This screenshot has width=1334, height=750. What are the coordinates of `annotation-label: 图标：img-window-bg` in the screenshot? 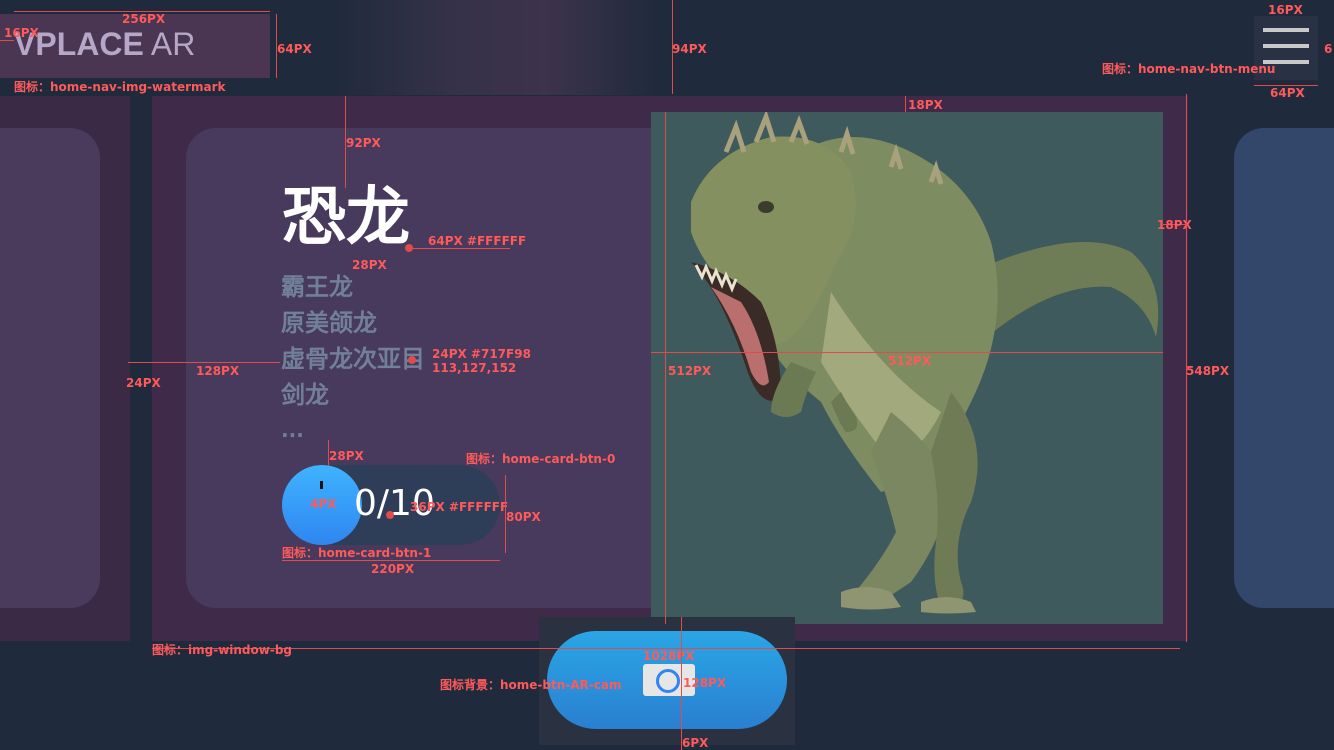 It's located at (222, 650).